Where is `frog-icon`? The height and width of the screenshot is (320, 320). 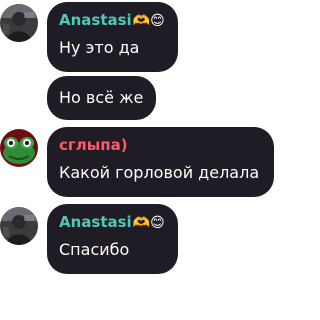
frog-icon is located at coordinates (19, 148).